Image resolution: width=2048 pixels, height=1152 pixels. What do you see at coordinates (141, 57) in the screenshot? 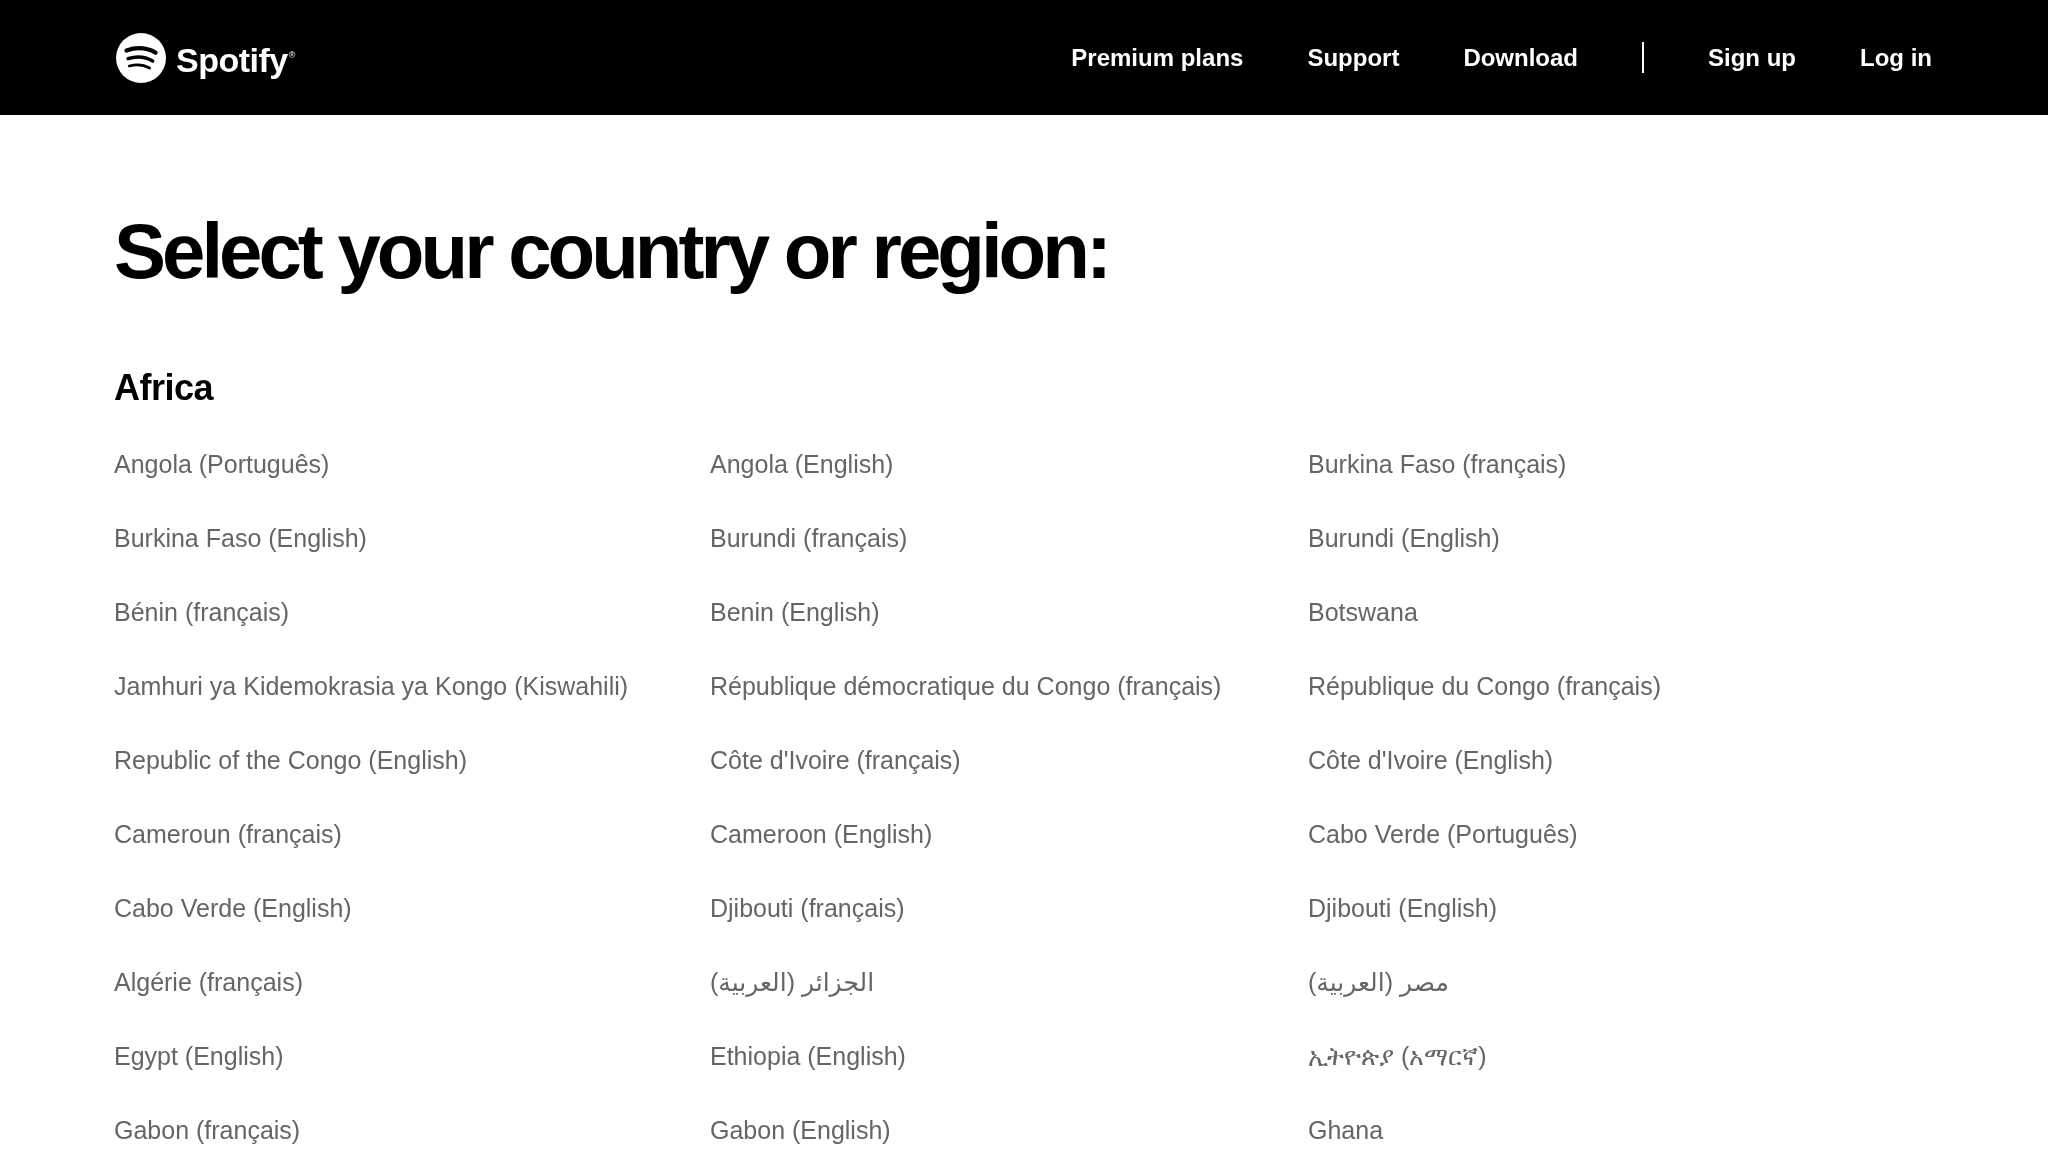
I see `logo-icon` at bounding box center [141, 57].